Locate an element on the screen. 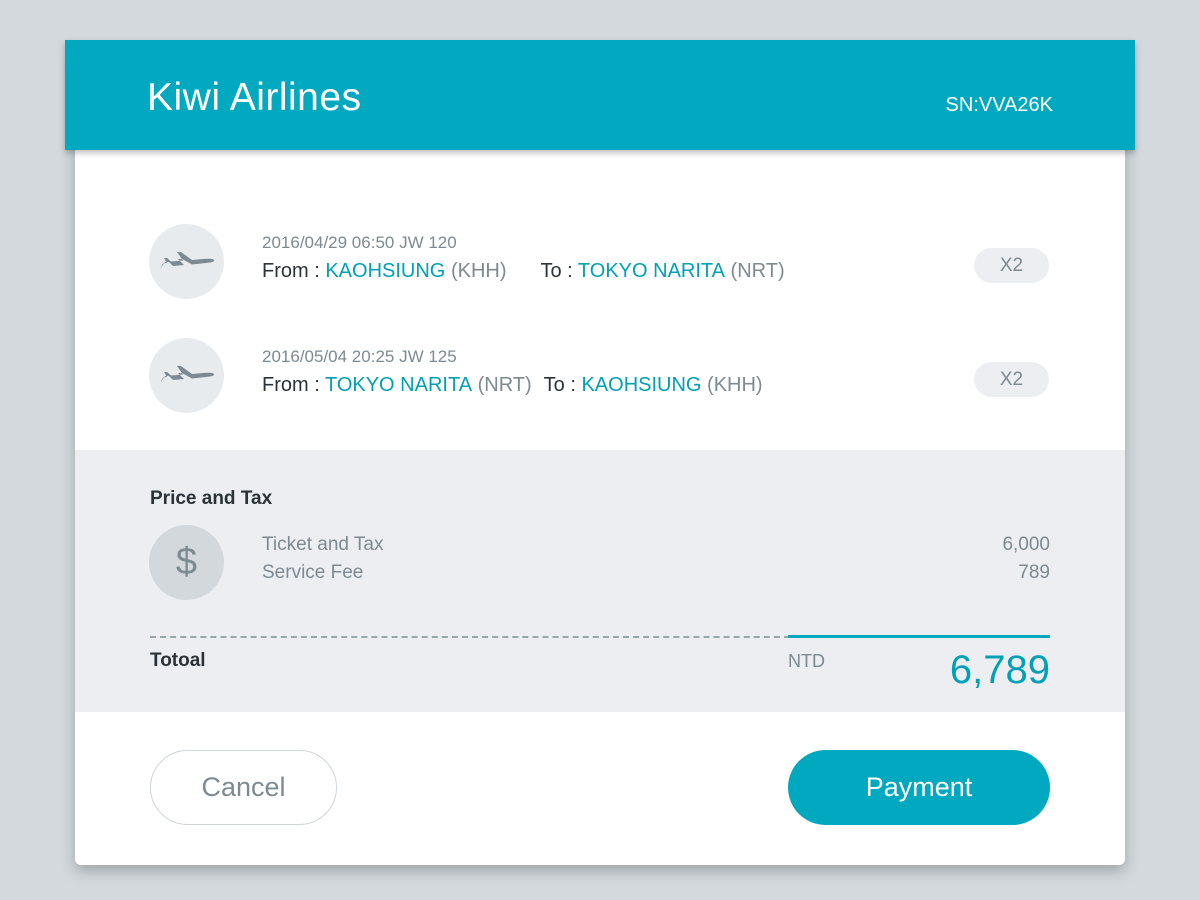 This screenshot has width=1200, height=900. total-label: Totoal is located at coordinates (178, 660).